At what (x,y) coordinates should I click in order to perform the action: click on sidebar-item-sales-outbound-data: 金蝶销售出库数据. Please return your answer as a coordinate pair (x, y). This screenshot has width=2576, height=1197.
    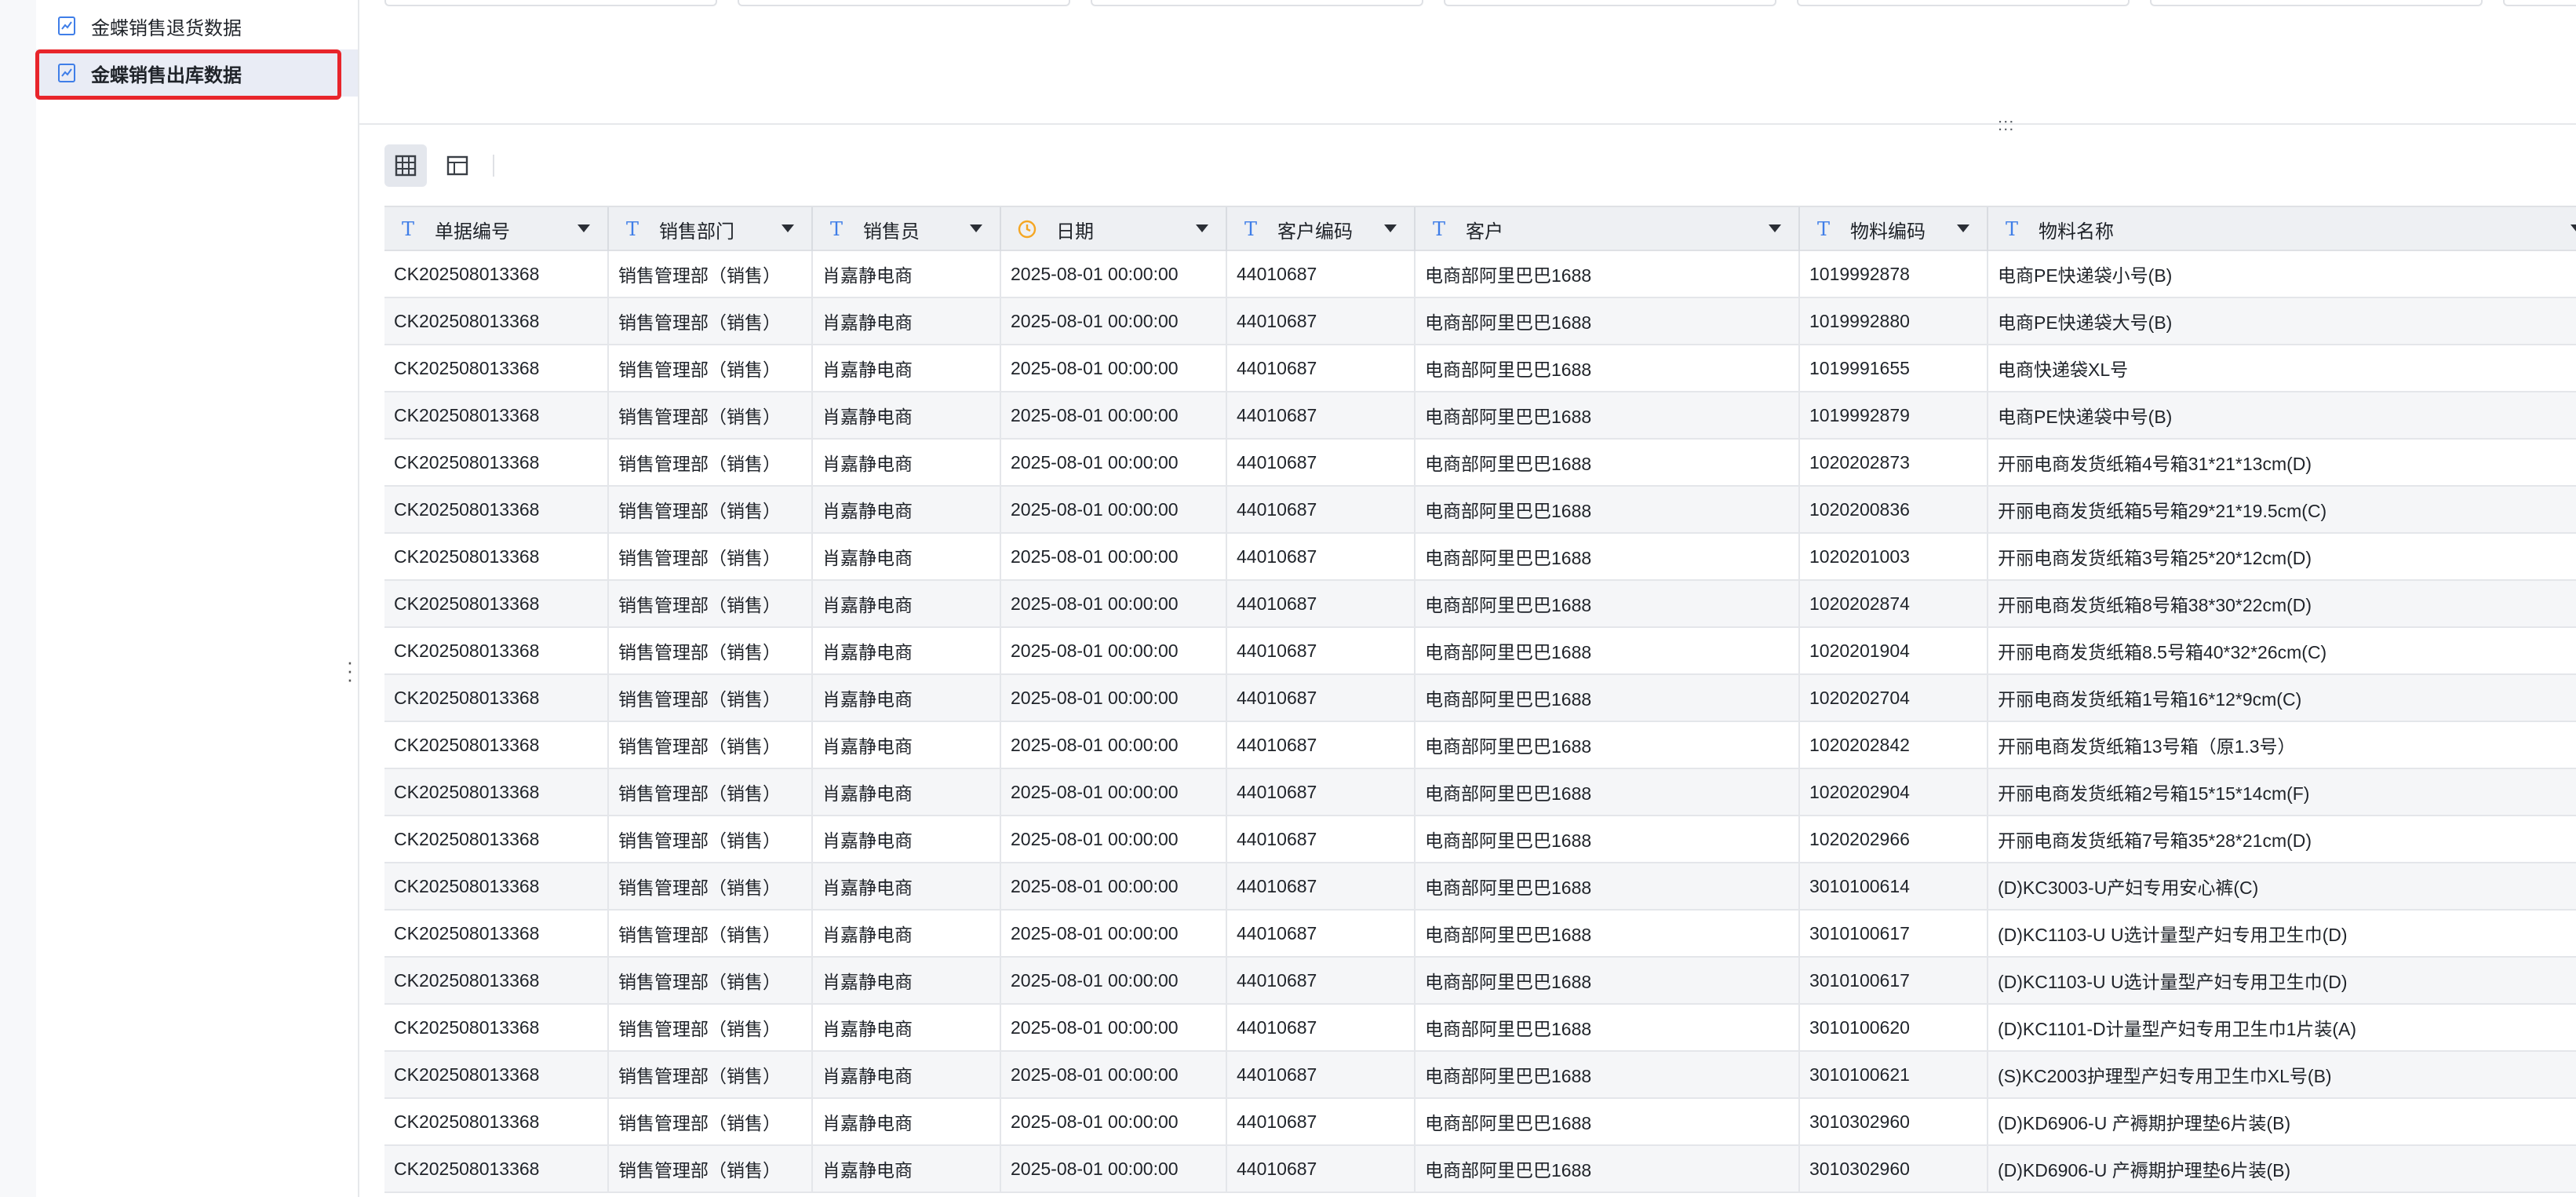
    Looking at the image, I should click on (197, 73).